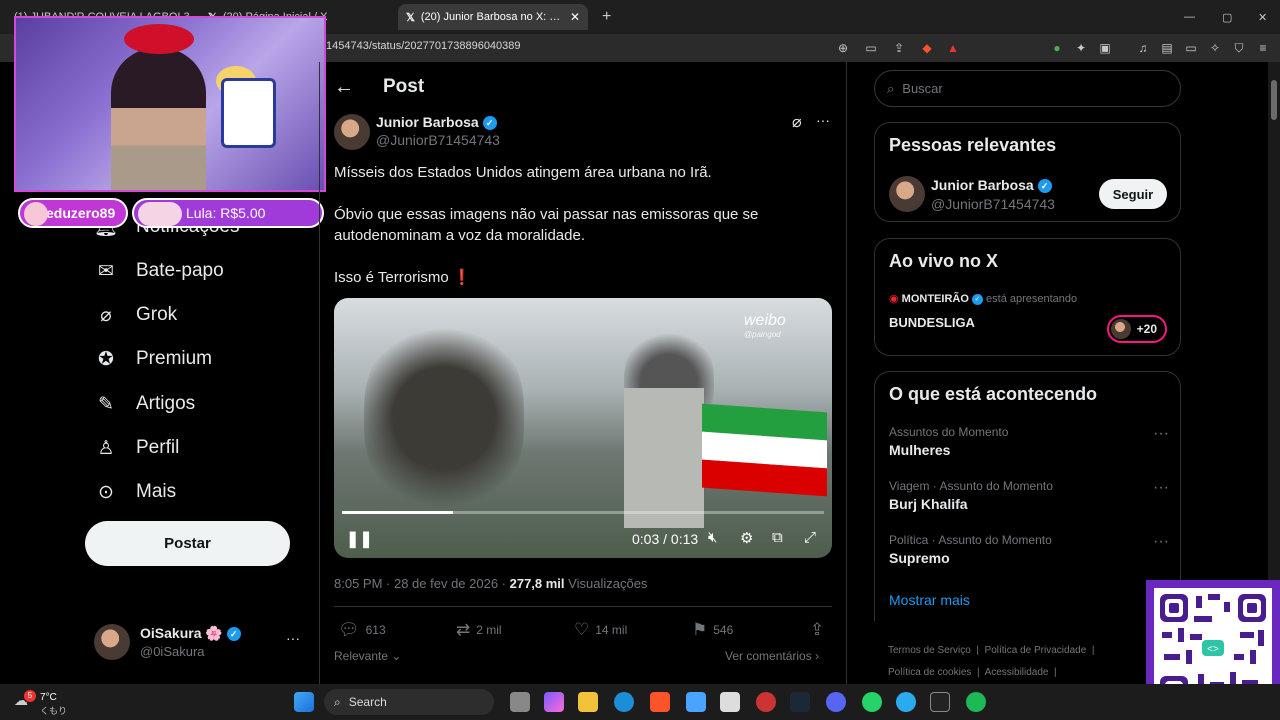  I want to click on webcam-overlay, so click(170, 104).